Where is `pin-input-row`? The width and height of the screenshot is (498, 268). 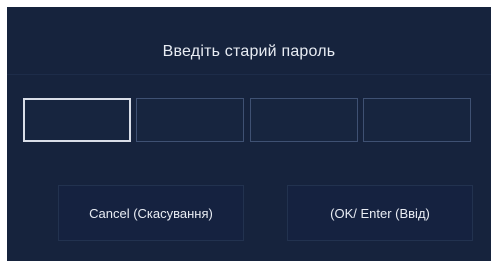
pin-input-row is located at coordinates (249, 120).